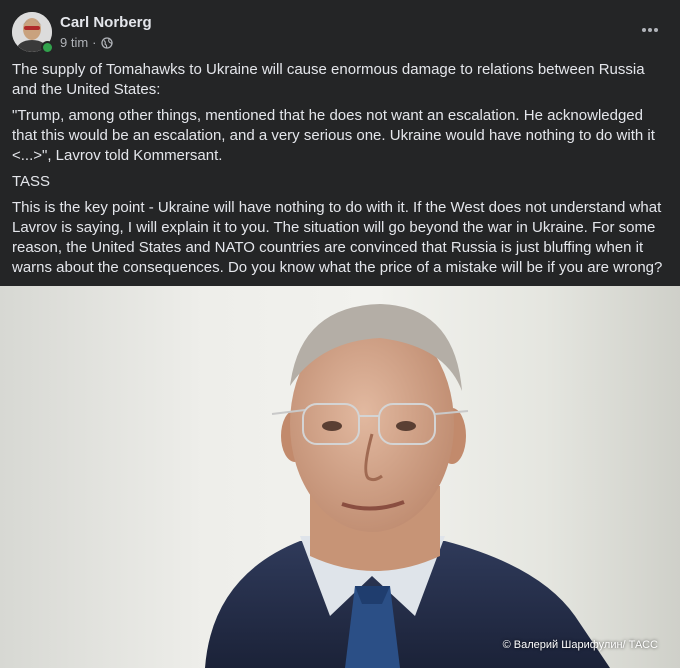  I want to click on post-time: 9 tim, so click(74, 42).